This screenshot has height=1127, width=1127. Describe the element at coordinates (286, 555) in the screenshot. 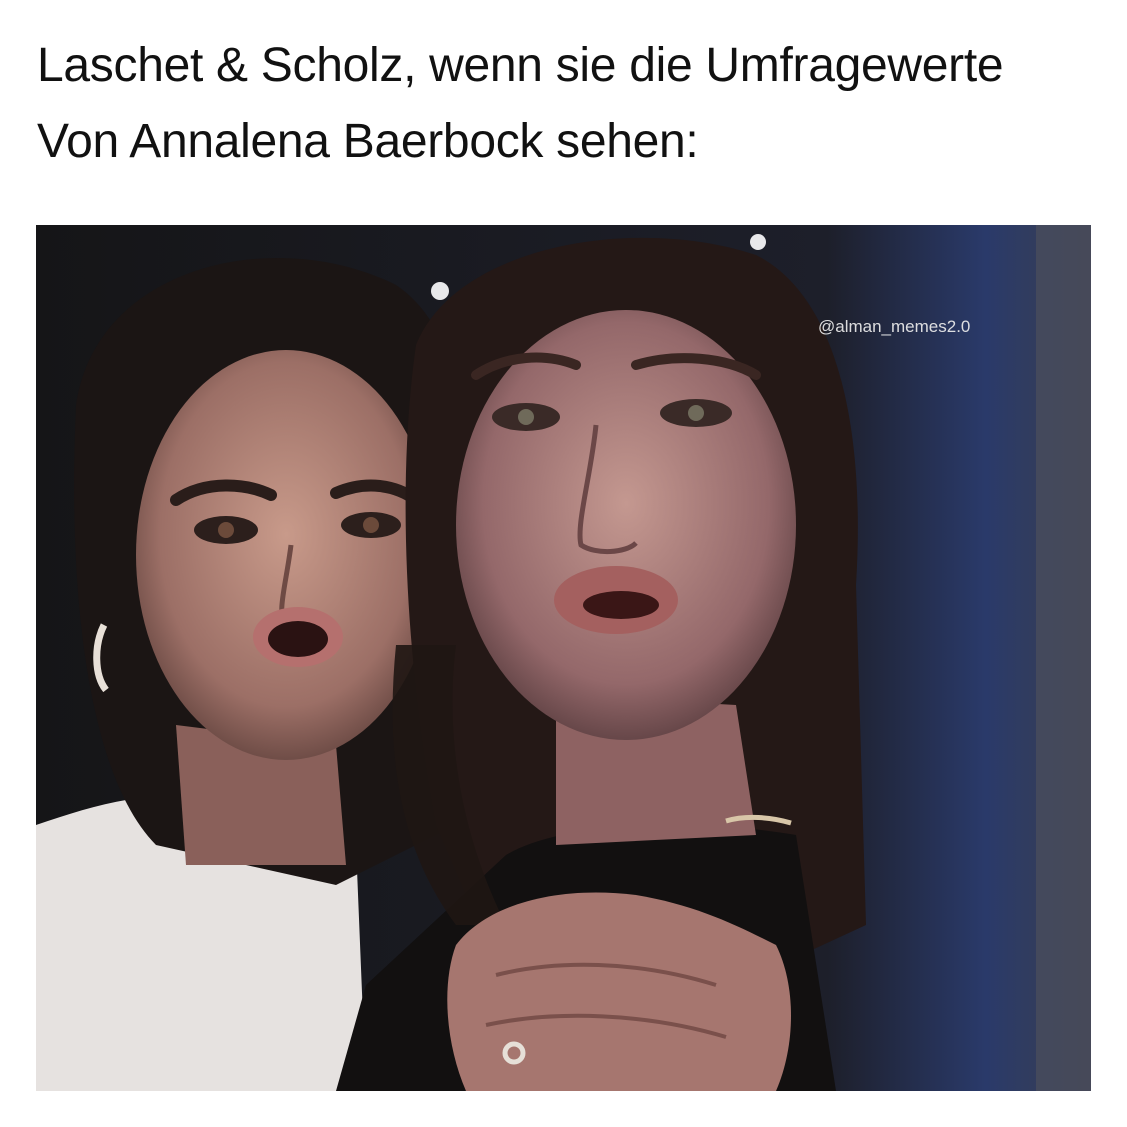

I see `left-face` at that location.